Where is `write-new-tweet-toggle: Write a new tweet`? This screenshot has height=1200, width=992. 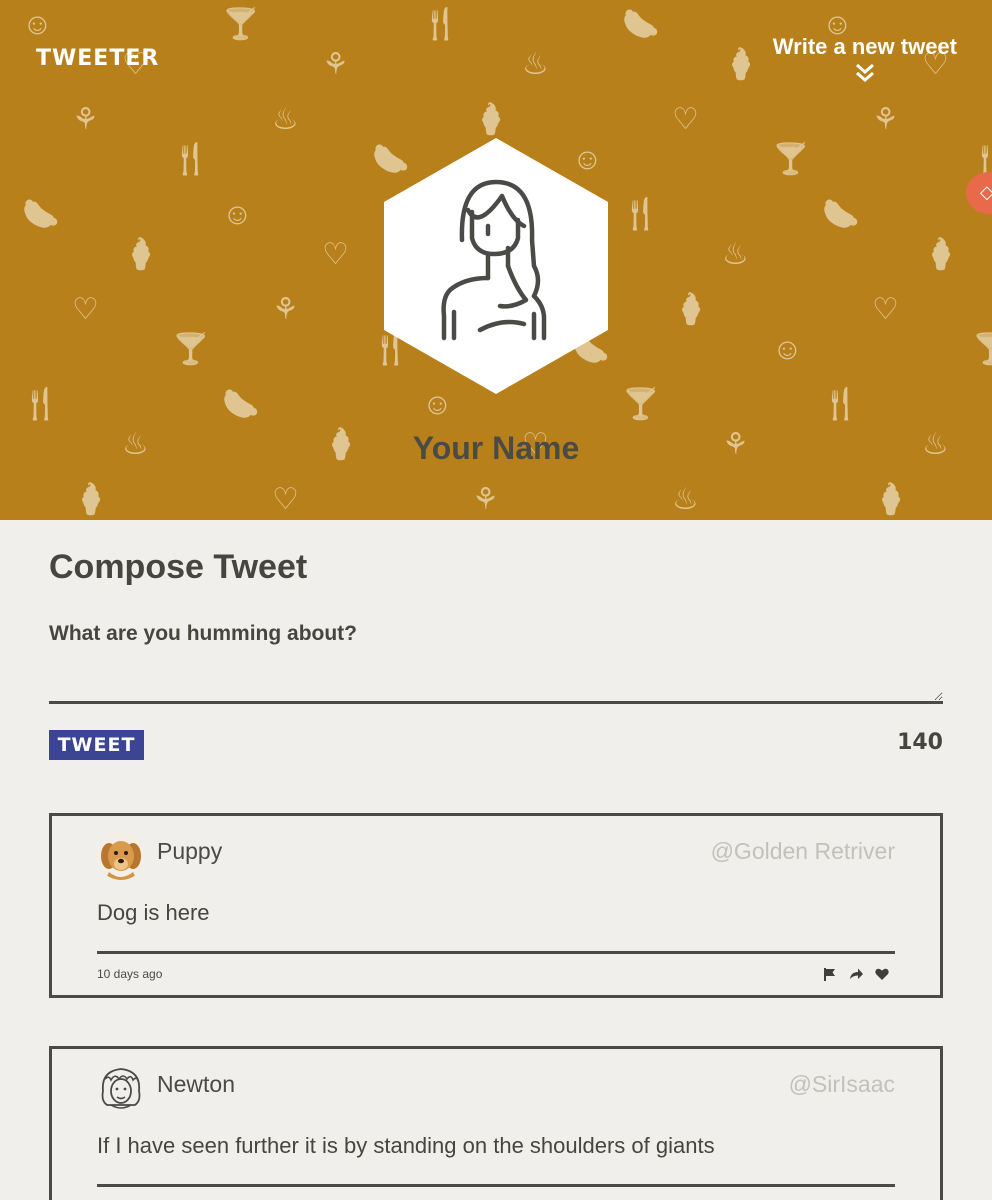 write-new-tweet-toggle: Write a new tweet is located at coordinates (865, 59).